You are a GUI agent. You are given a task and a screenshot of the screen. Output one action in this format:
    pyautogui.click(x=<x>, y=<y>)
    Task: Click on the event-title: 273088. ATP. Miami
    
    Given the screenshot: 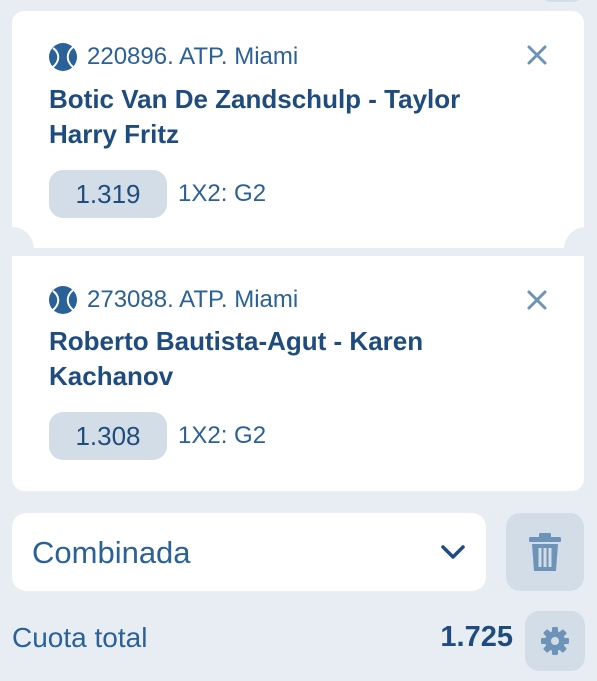 What is the action you would take?
    pyautogui.click(x=193, y=299)
    